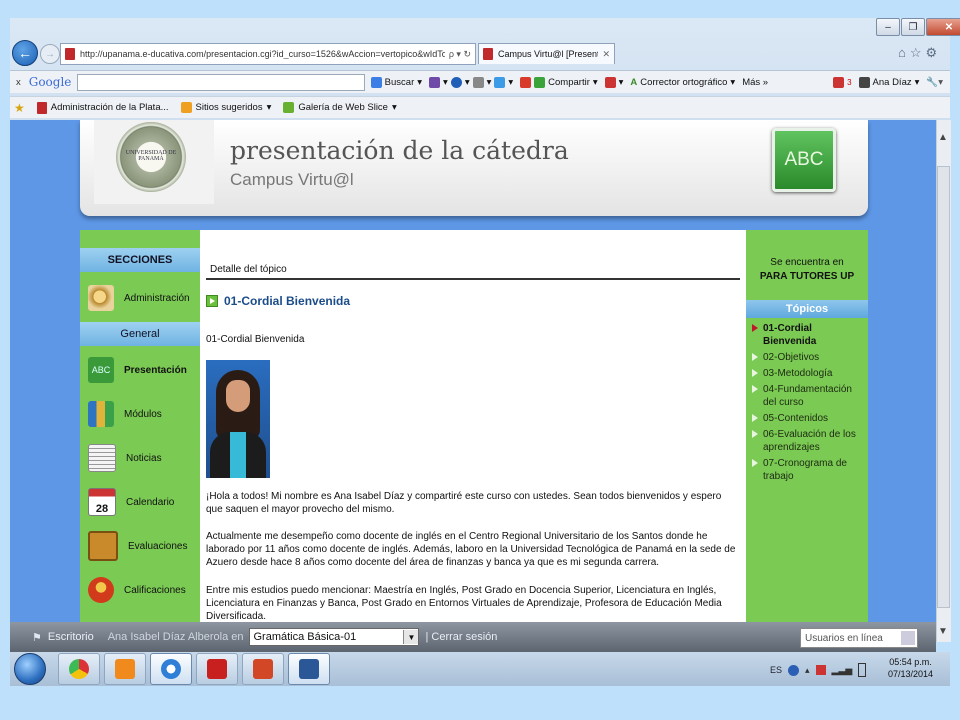 This screenshot has height=720, width=960. Describe the element at coordinates (810, 357) in the screenshot. I see `topic-link: 02-Objetivos` at that location.